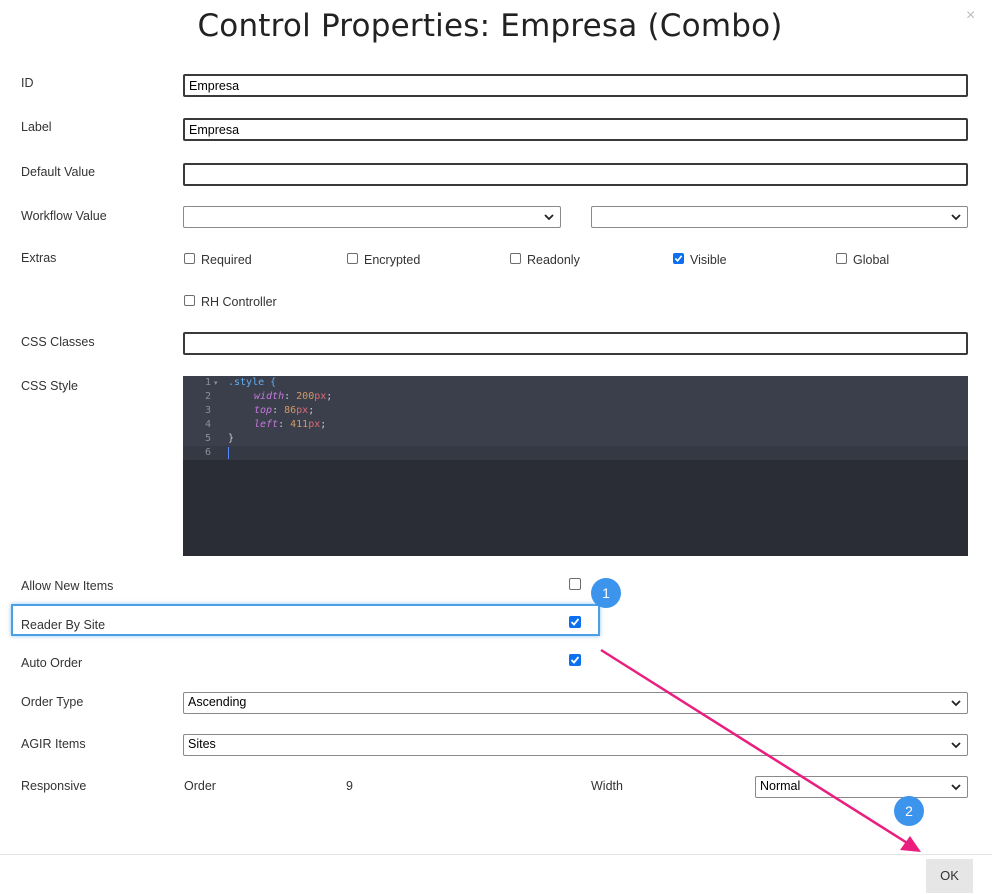 The image size is (992, 894). What do you see at coordinates (909, 811) in the screenshot?
I see `annotation-badge-2: 2` at bounding box center [909, 811].